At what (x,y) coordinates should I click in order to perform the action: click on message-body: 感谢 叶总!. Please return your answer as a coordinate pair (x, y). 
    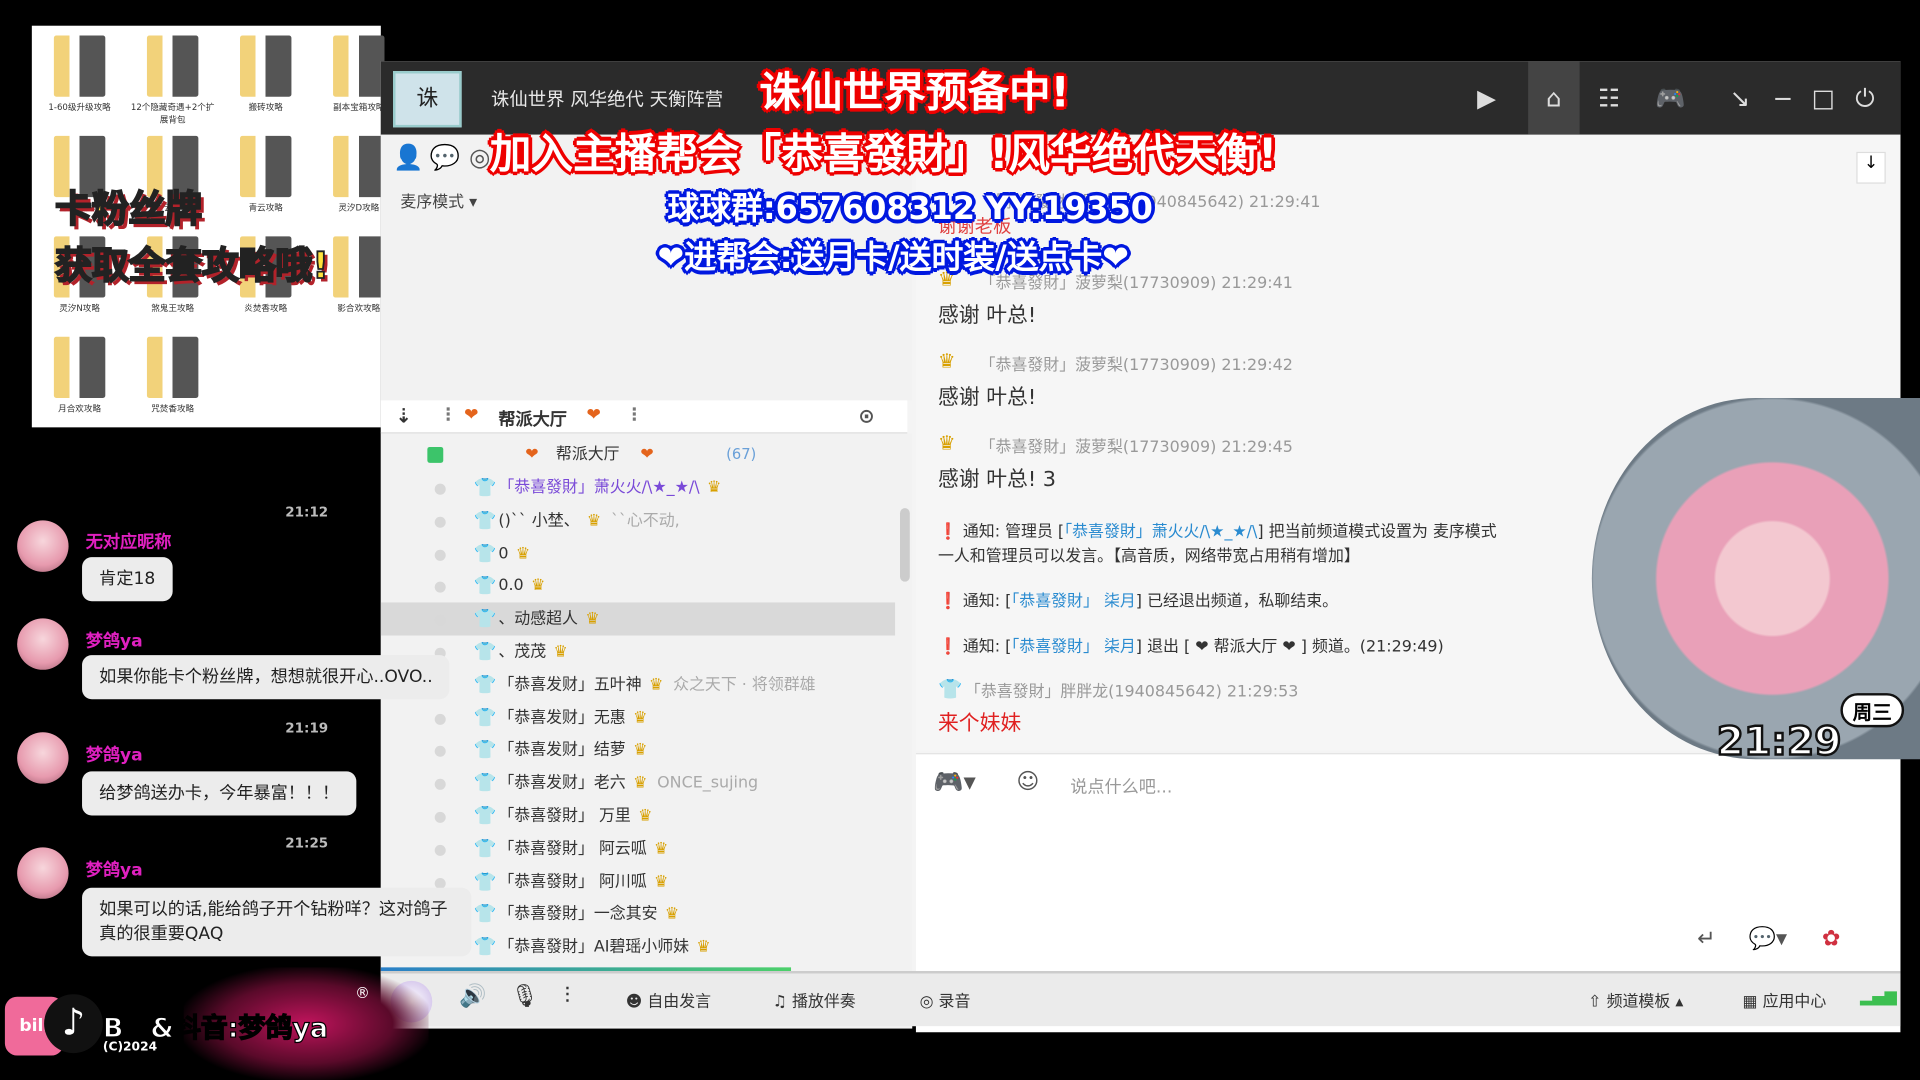
    Looking at the image, I should click on (987, 398).